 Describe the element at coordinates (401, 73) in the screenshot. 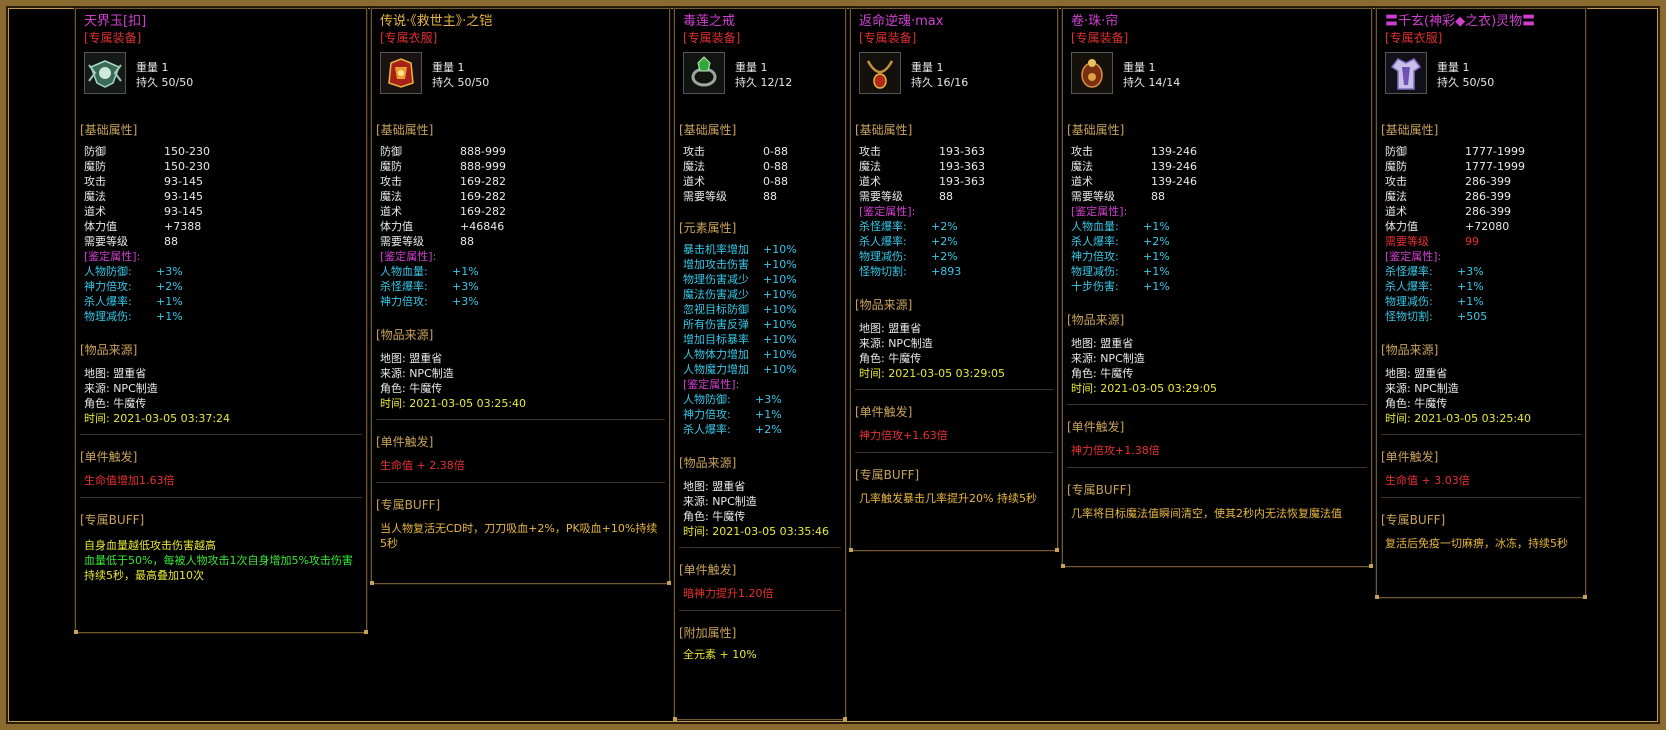

I see `armor-icon` at that location.